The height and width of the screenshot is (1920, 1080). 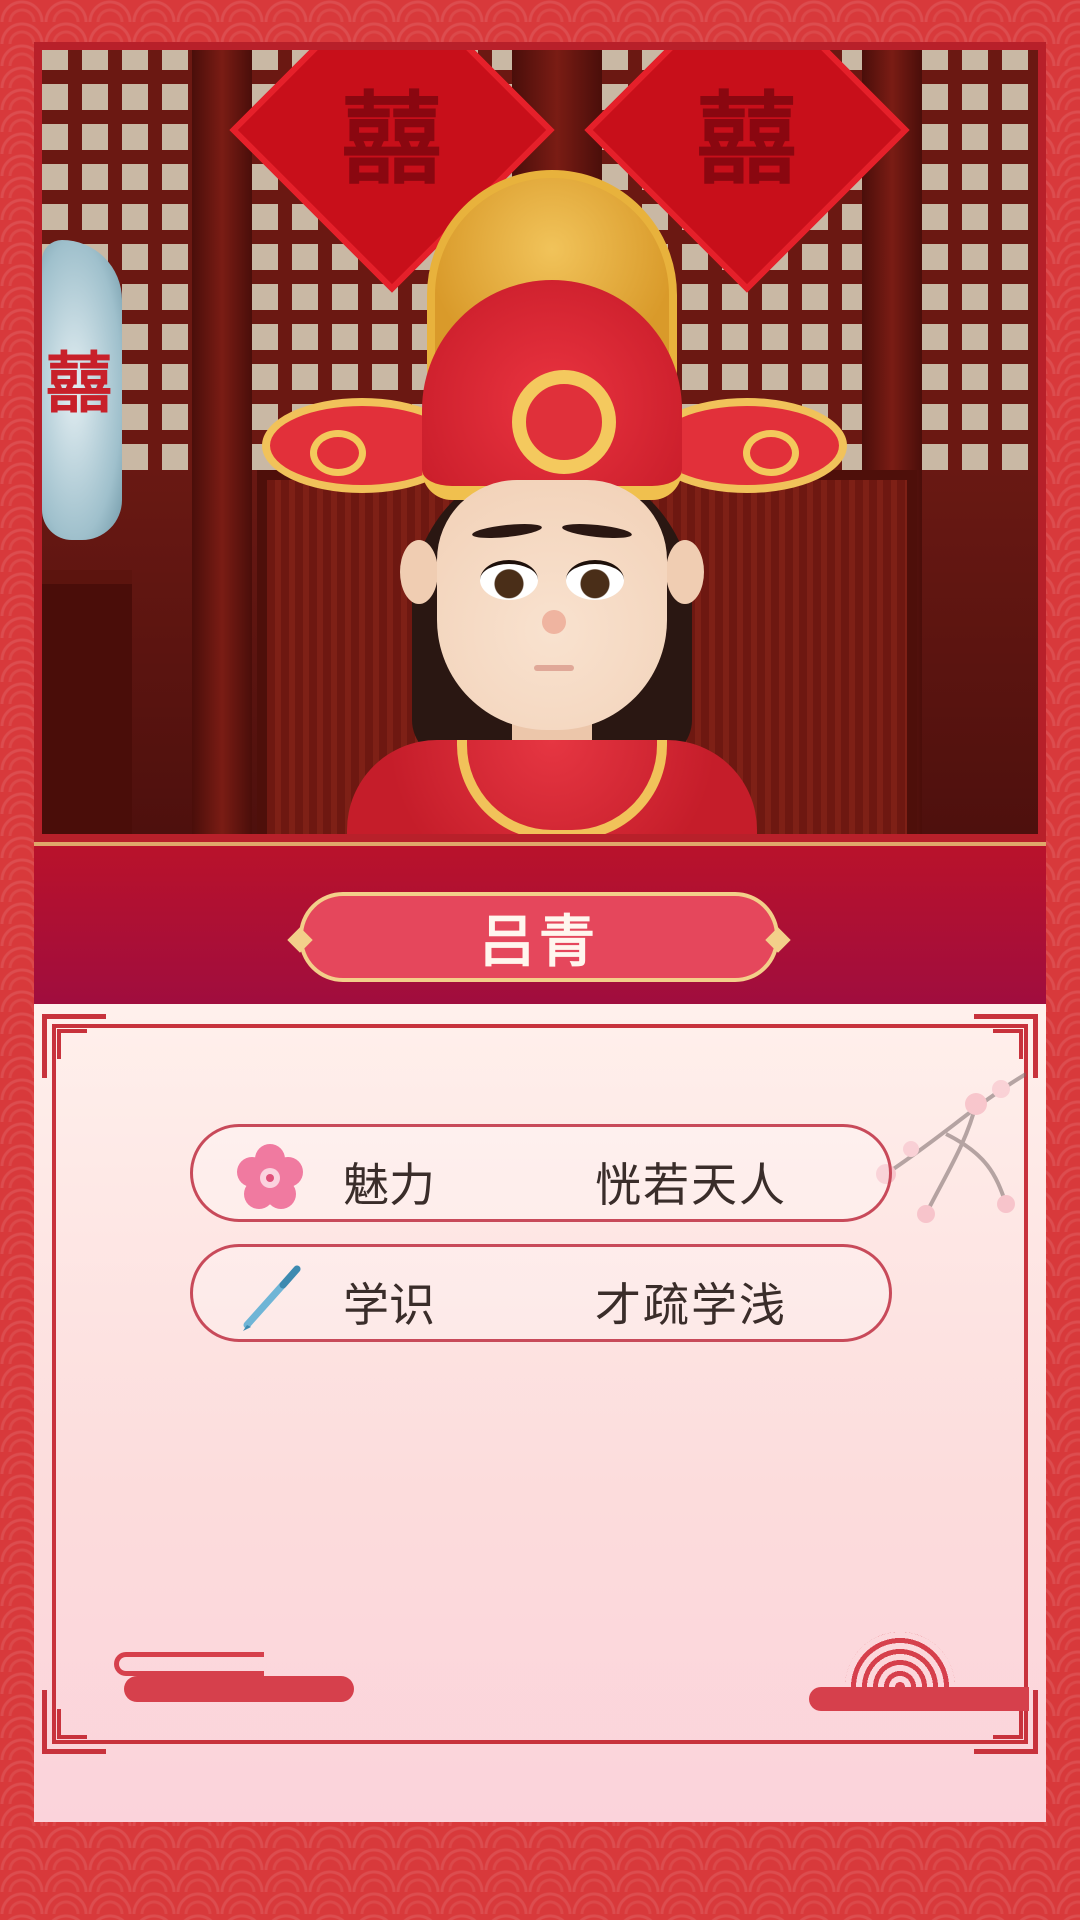 What do you see at coordinates (691, 1305) in the screenshot?
I see `stat-value: 才疏学浅` at bounding box center [691, 1305].